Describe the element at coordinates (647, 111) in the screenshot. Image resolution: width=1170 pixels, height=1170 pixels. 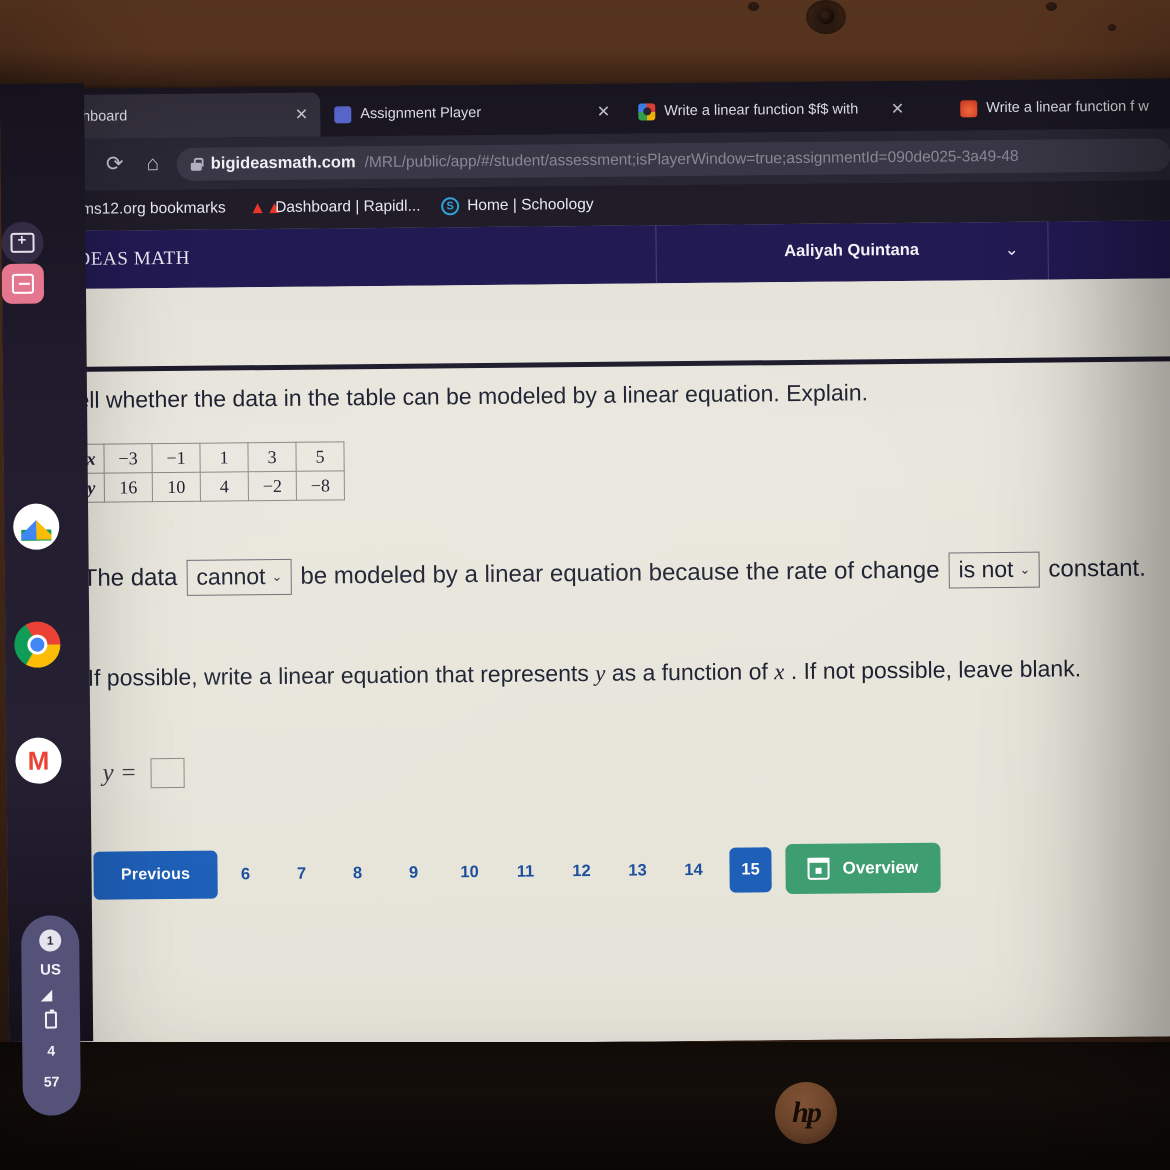
I see `google-icon` at that location.